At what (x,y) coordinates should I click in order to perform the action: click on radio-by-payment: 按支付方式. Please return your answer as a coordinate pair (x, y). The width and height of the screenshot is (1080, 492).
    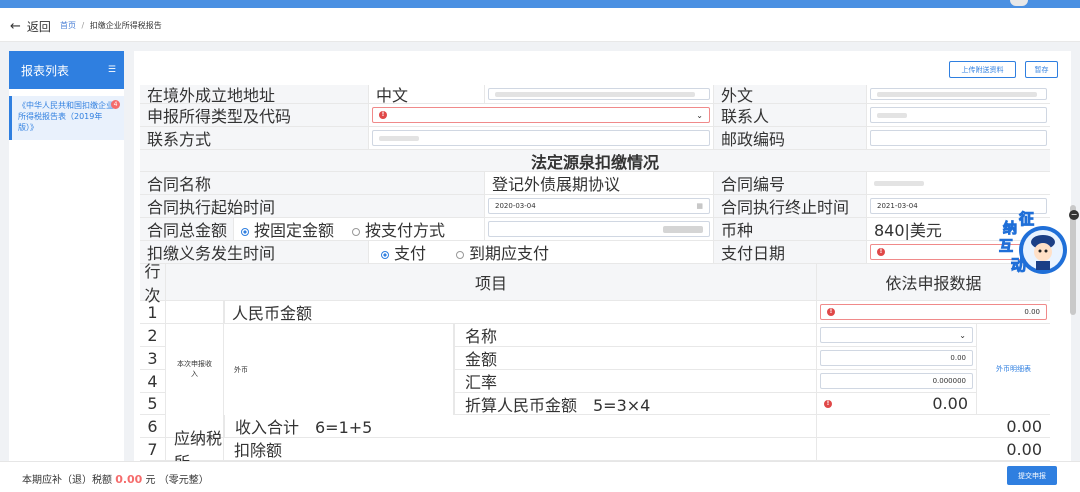
    Looking at the image, I should click on (398, 229).